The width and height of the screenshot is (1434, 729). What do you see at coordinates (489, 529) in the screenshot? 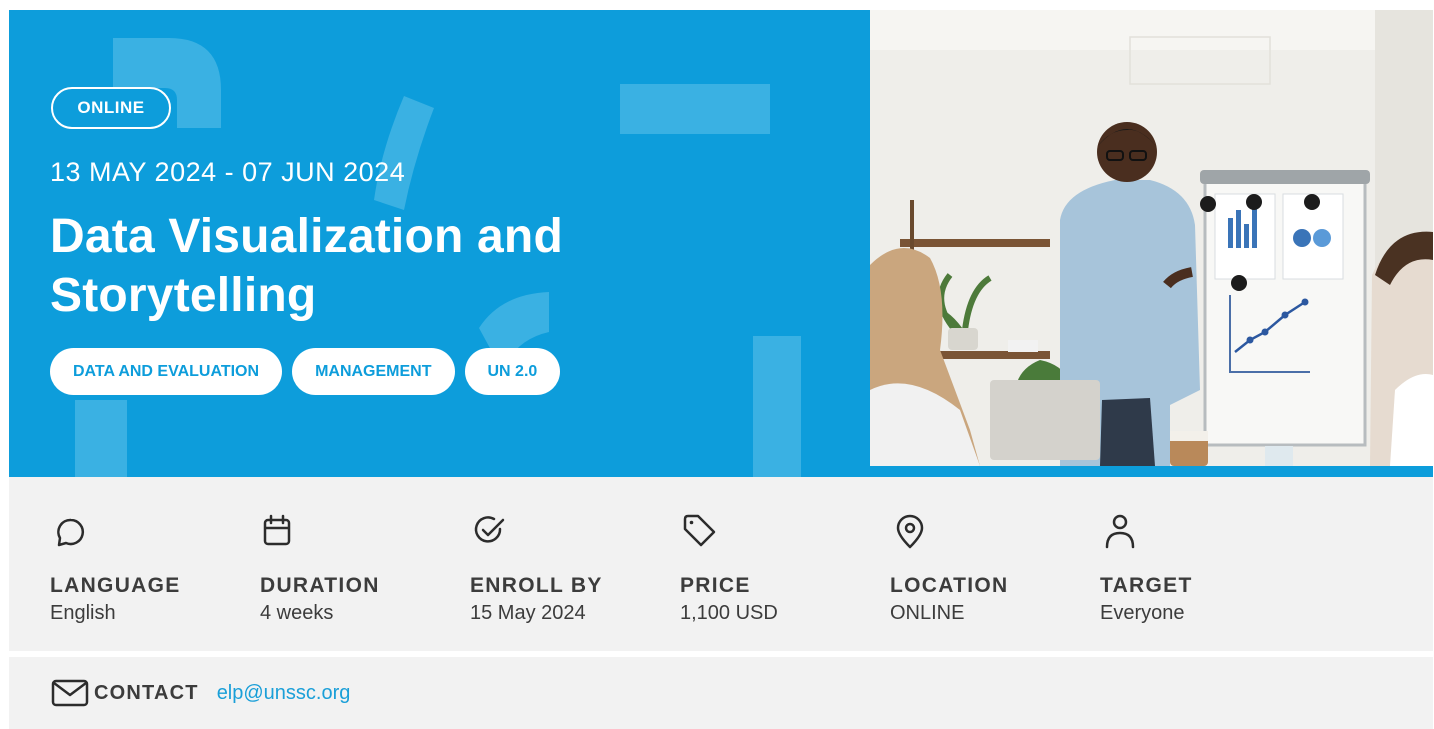
I see `check-circle-icon` at bounding box center [489, 529].